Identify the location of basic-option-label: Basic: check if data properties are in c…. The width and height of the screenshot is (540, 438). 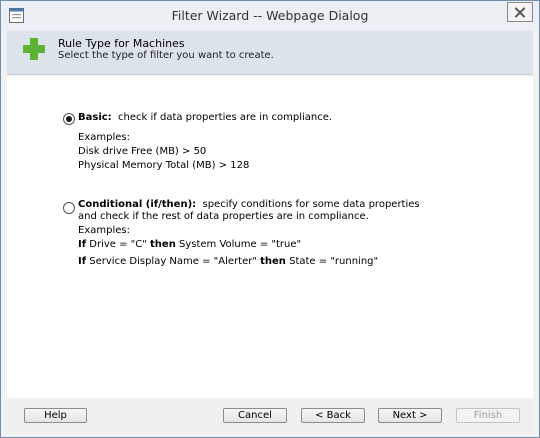
(205, 117).